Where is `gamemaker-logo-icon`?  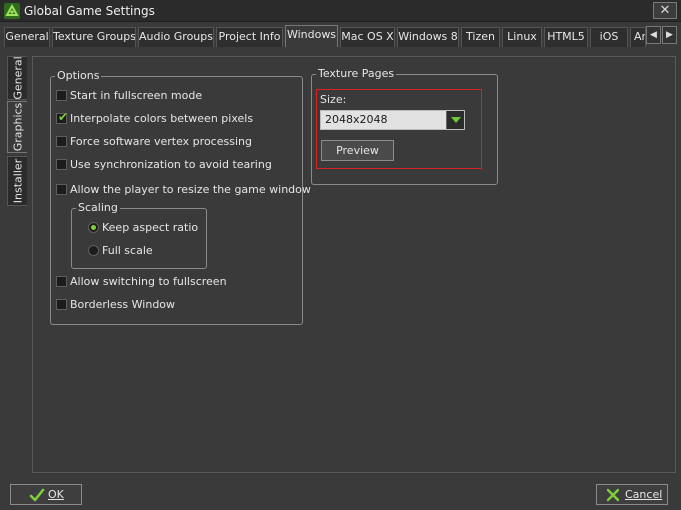 gamemaker-logo-icon is located at coordinates (12, 11).